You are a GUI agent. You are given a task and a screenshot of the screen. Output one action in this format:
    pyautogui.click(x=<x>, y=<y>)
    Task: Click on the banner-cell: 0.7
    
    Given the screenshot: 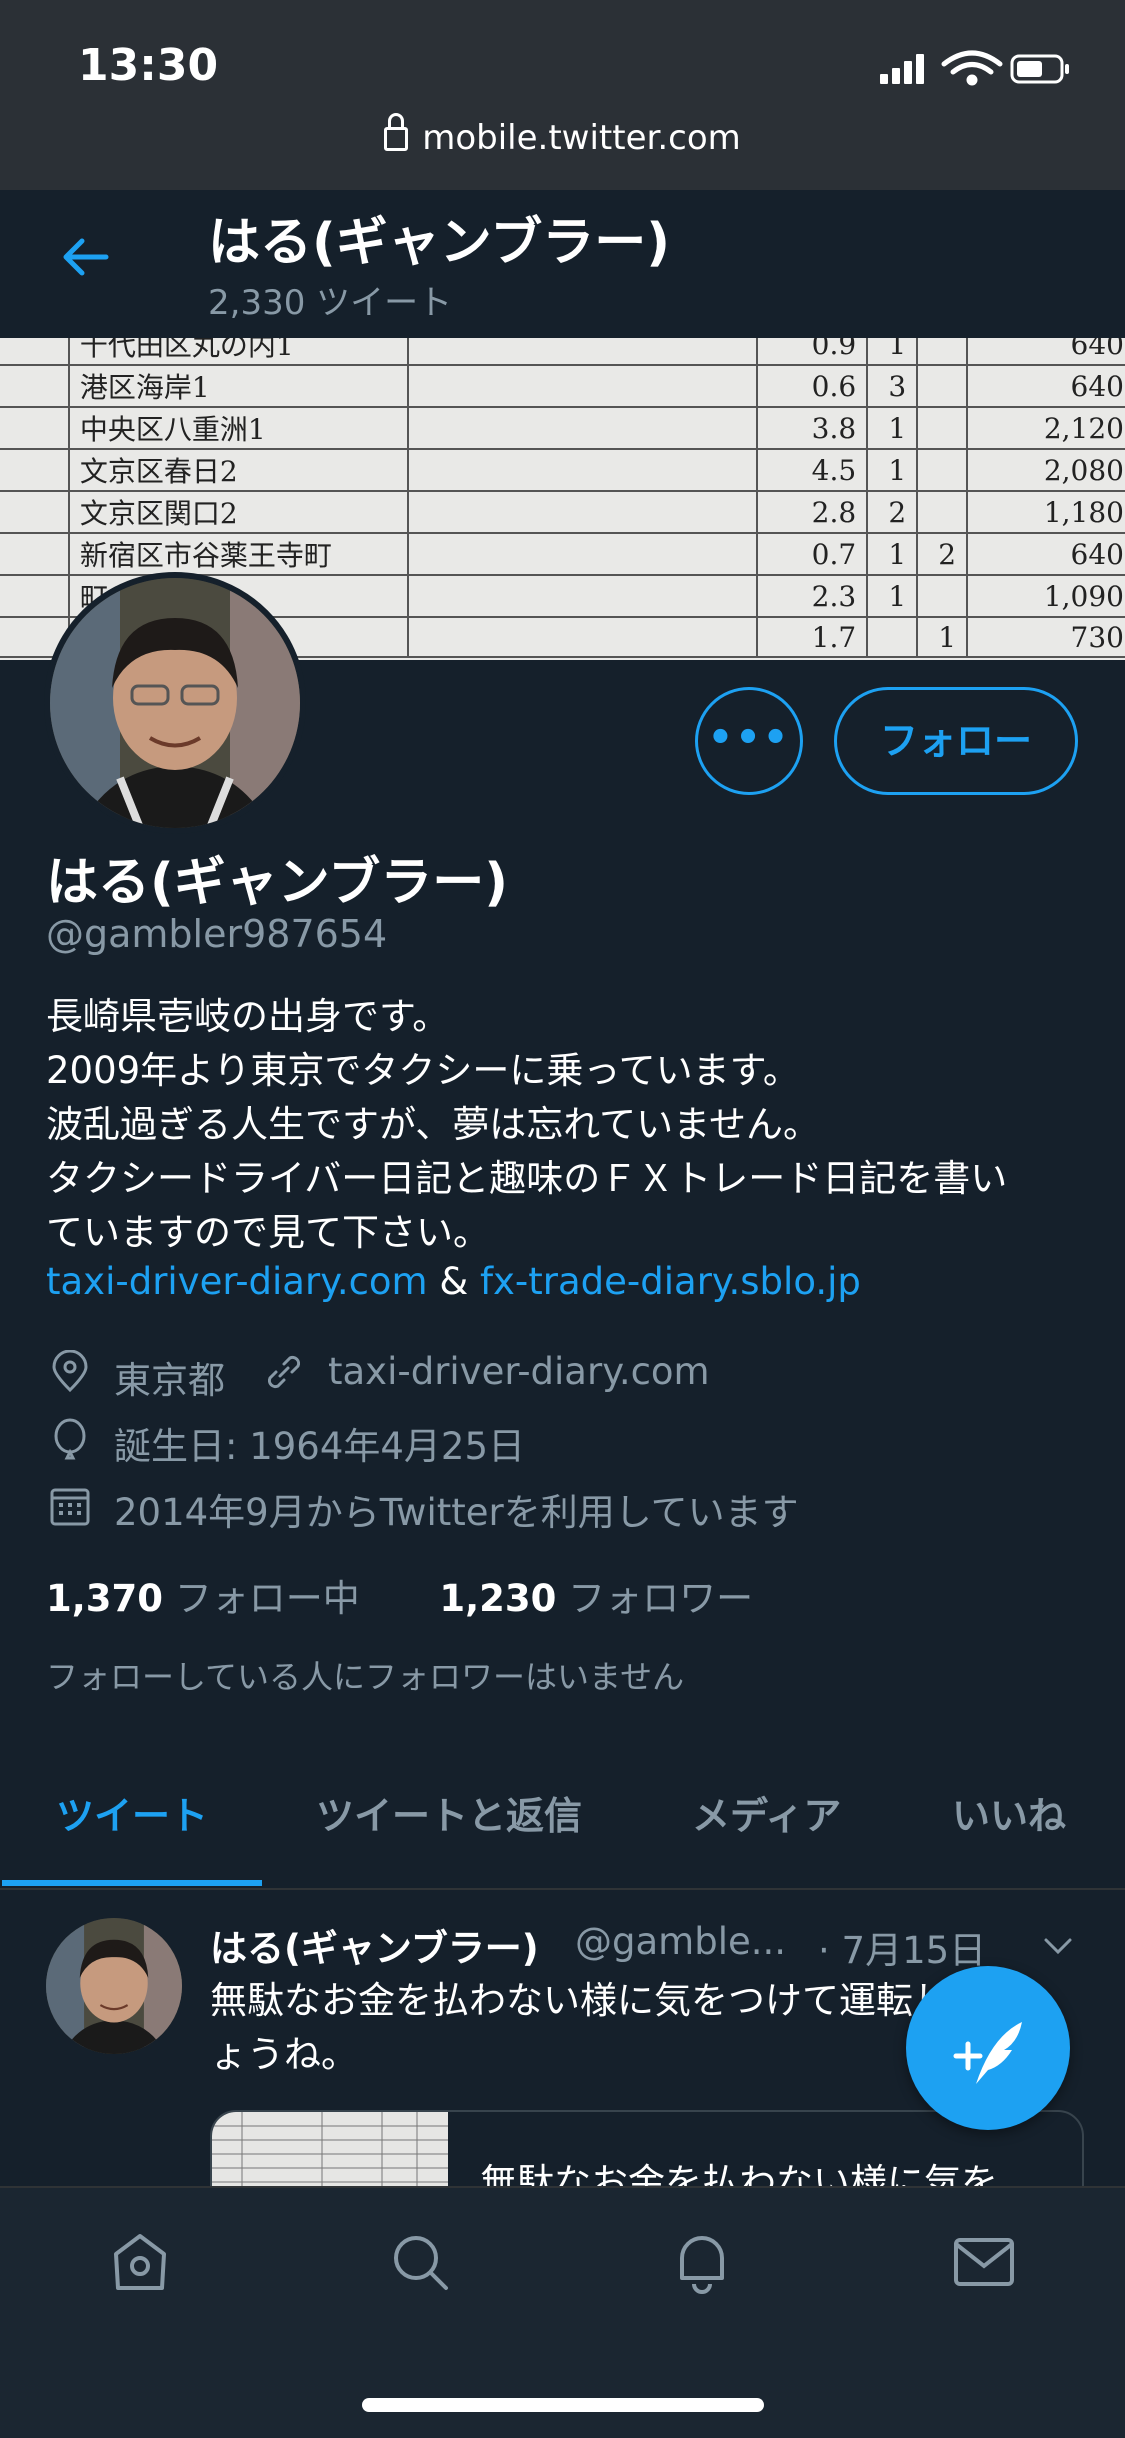 What is the action you would take?
    pyautogui.click(x=812, y=554)
    